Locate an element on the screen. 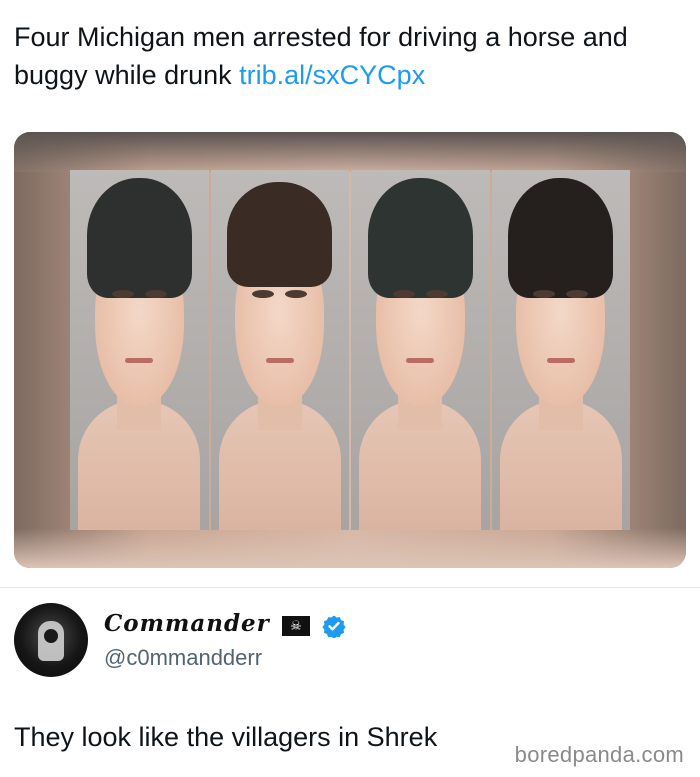 This screenshot has height=777, width=700. pirate-flag-icon: ☠ is located at coordinates (296, 626).